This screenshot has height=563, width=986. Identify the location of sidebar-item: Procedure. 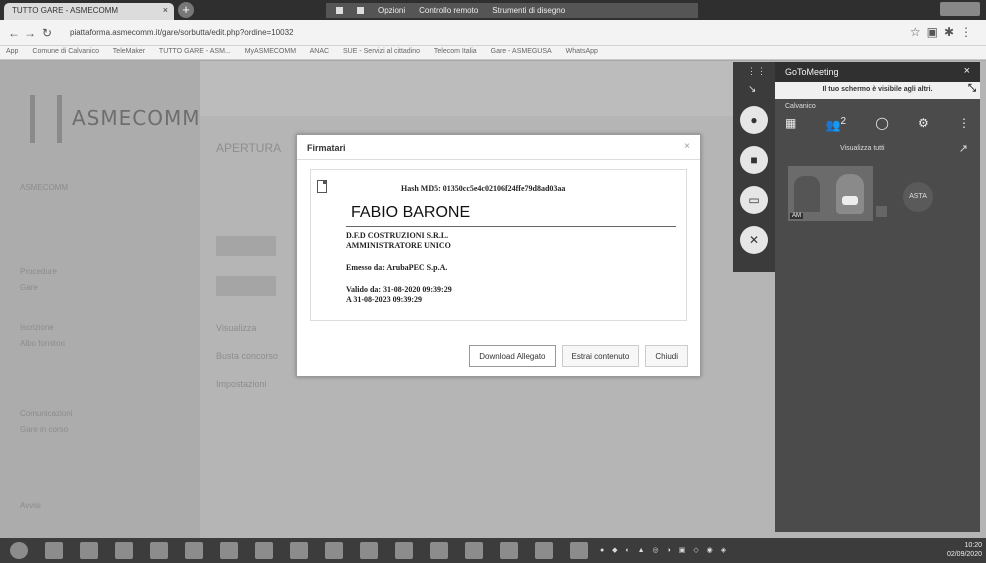
(38, 271).